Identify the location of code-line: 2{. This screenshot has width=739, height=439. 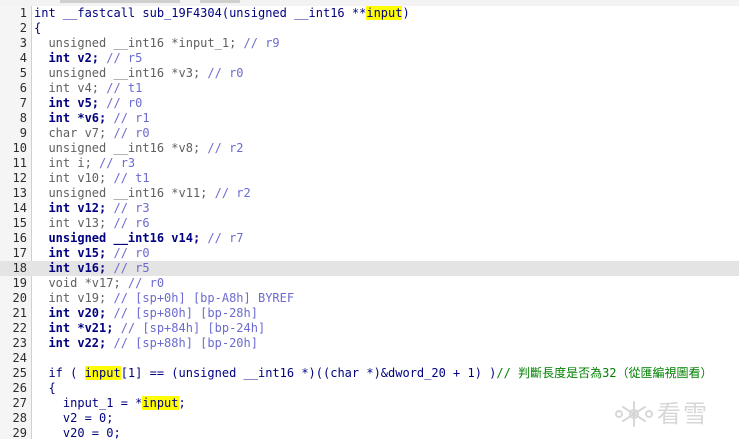
(369, 28).